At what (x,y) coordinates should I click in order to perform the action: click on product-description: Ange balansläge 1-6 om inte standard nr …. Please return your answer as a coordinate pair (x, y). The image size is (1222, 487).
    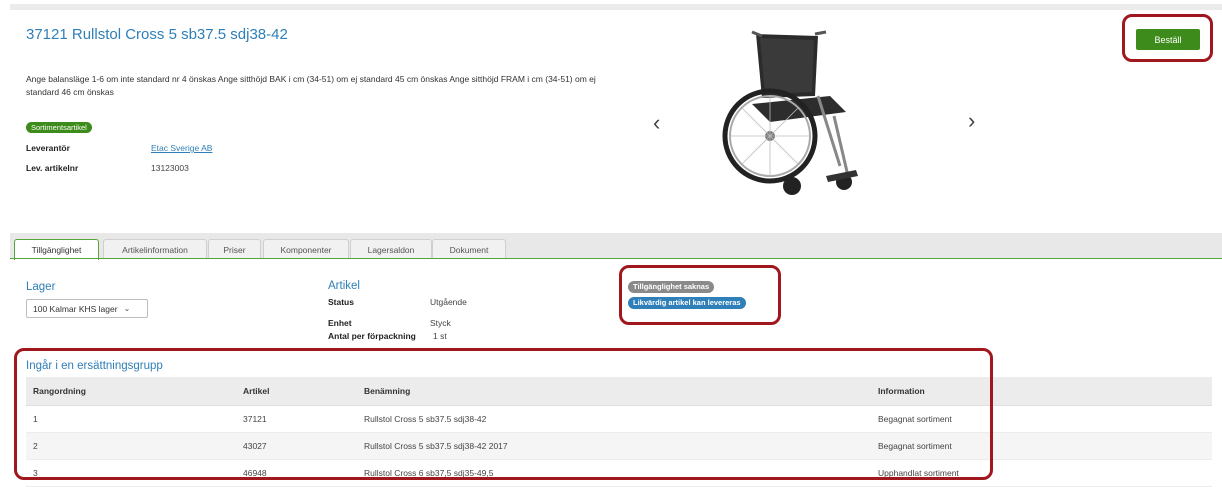
    Looking at the image, I should click on (311, 85).